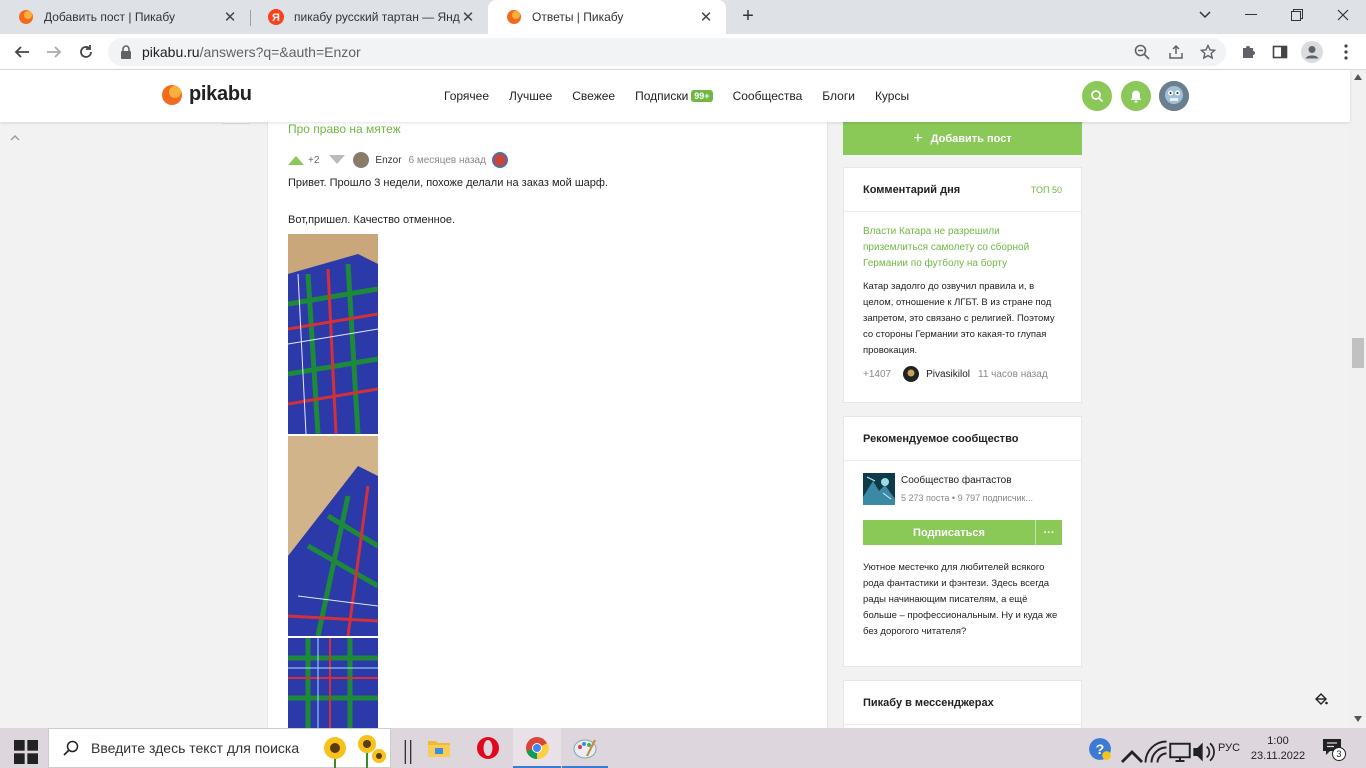 Image resolution: width=1366 pixels, height=768 pixels. What do you see at coordinates (962, 138) in the screenshot?
I see `add-post-button: + Добавить пост` at bounding box center [962, 138].